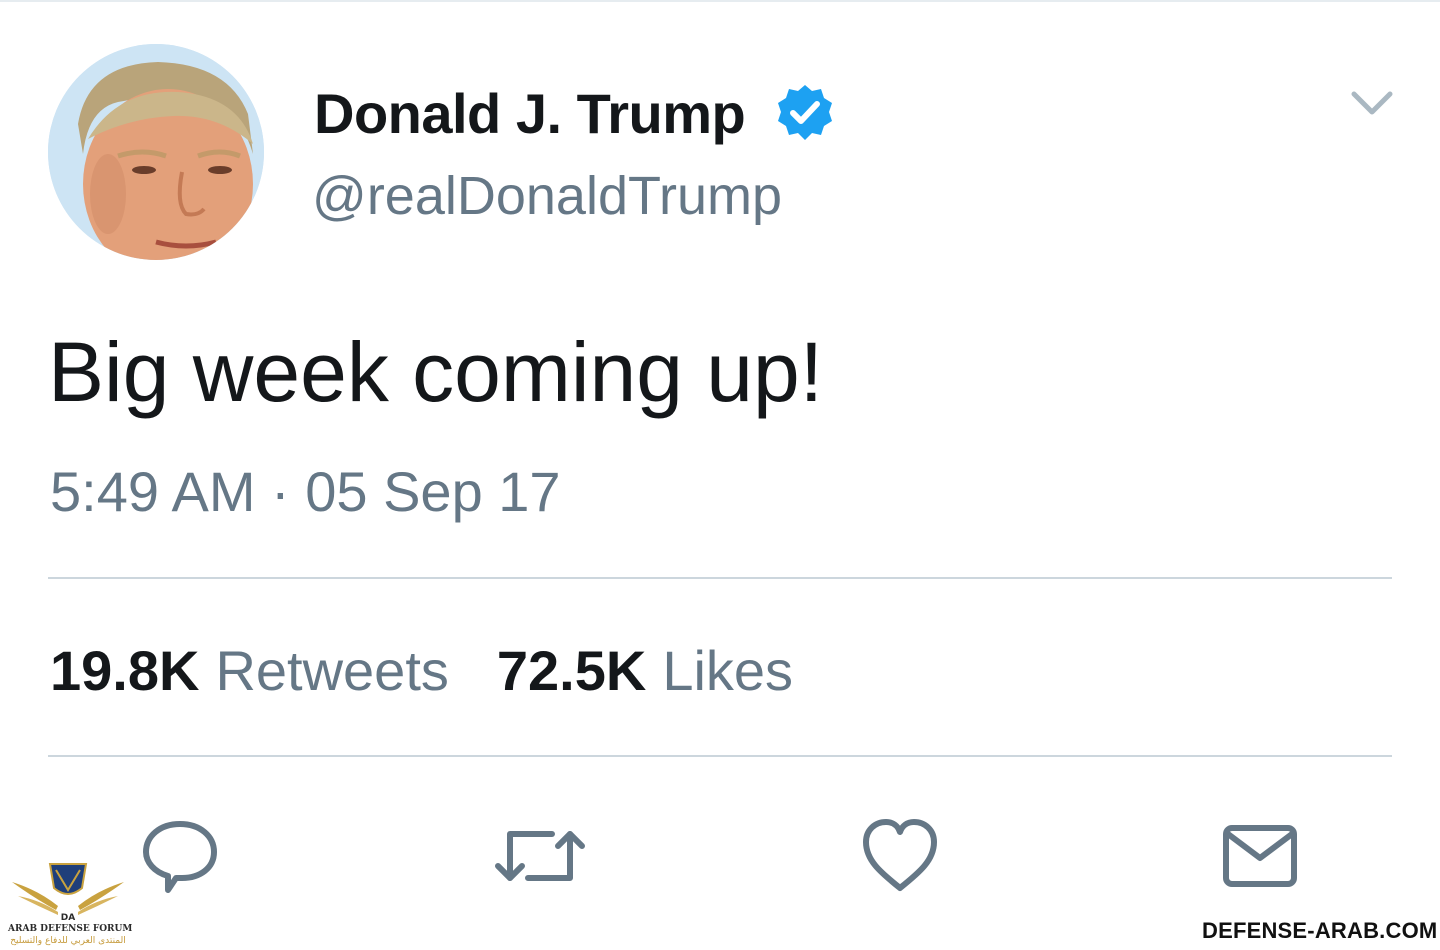 The width and height of the screenshot is (1440, 950). Describe the element at coordinates (436, 372) in the screenshot. I see `tweet-text: Big week coming up!` at that location.